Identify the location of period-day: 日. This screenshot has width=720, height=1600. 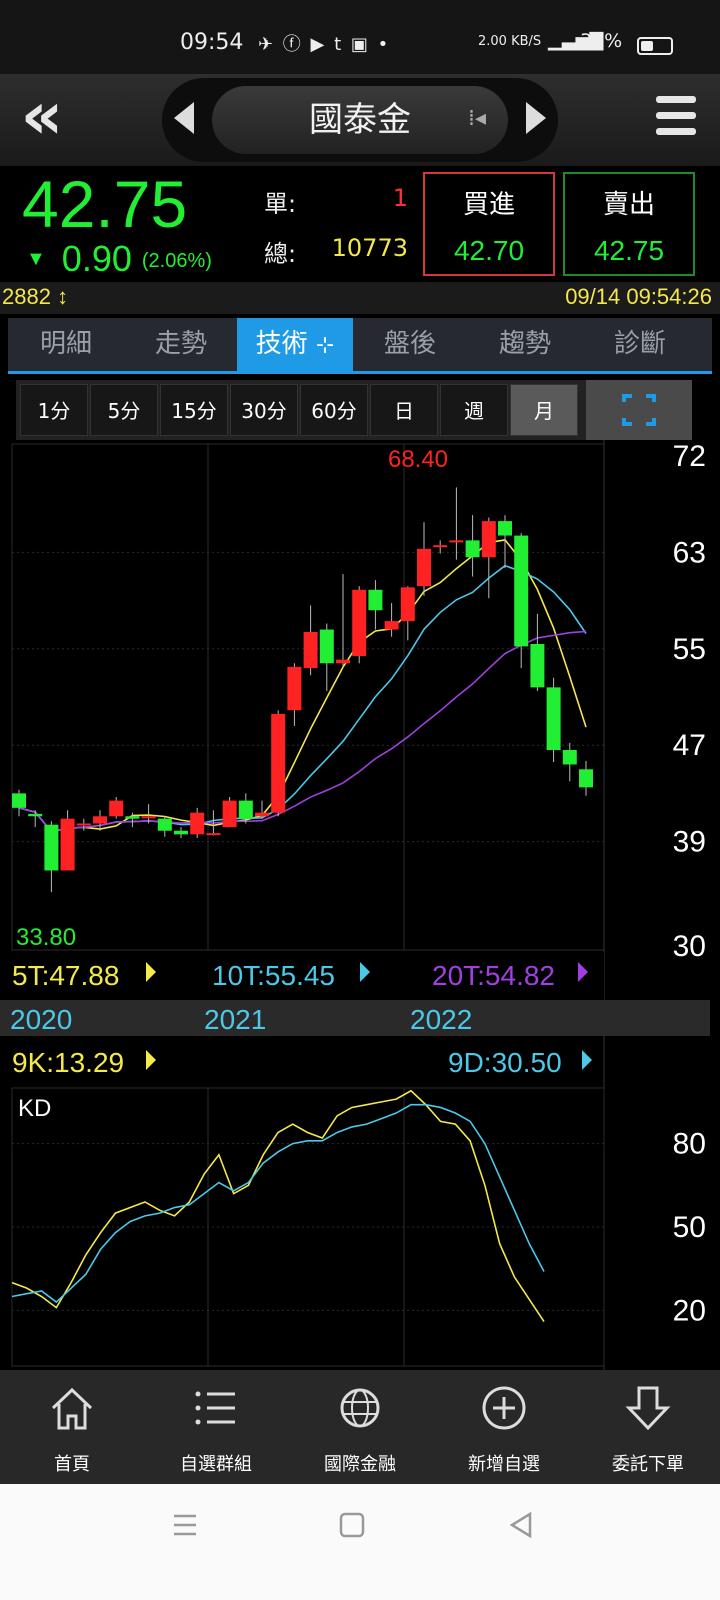
(404, 410).